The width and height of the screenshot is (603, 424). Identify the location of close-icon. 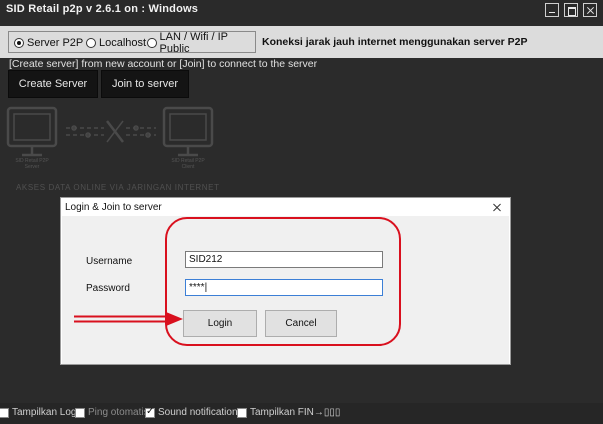
(590, 10).